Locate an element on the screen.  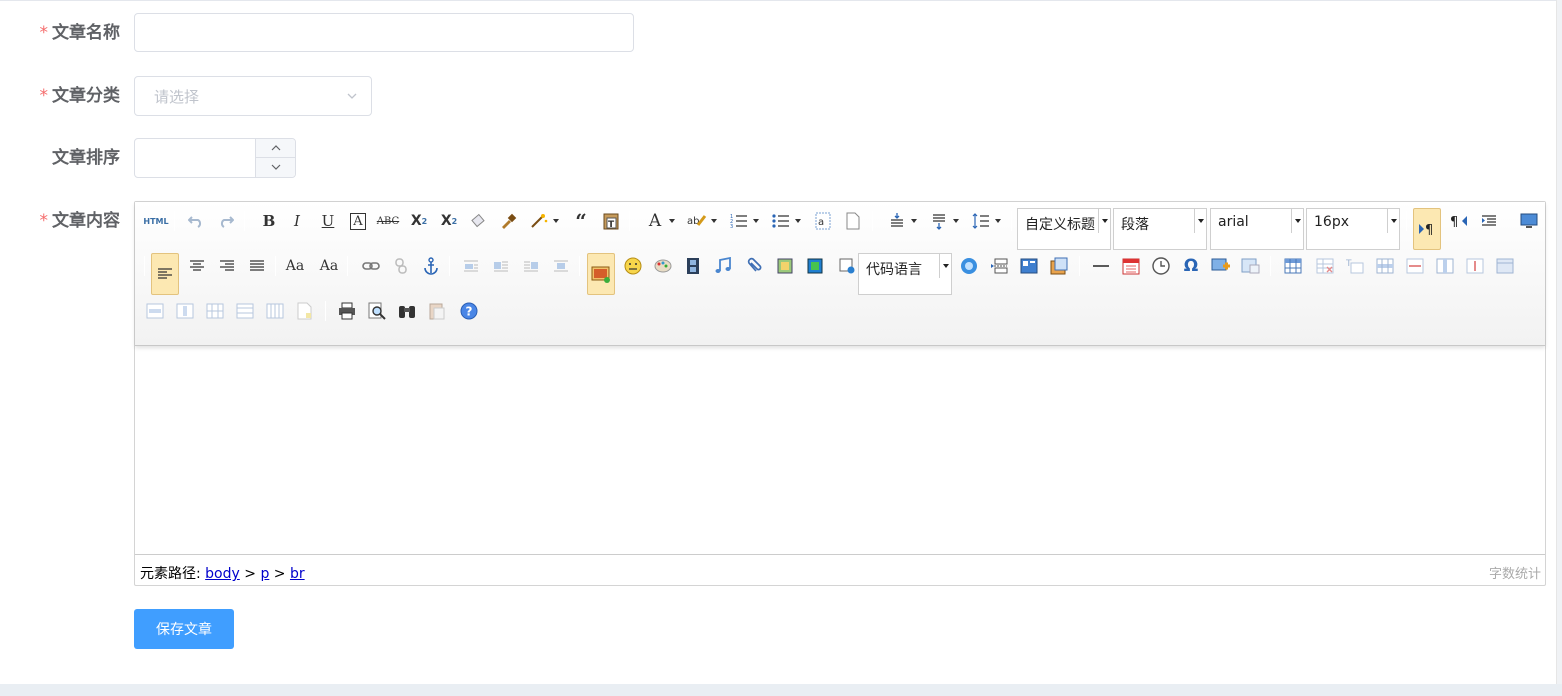
editor-statusbar: 元素路径: body > p > br 字数统计 is located at coordinates (840, 569).